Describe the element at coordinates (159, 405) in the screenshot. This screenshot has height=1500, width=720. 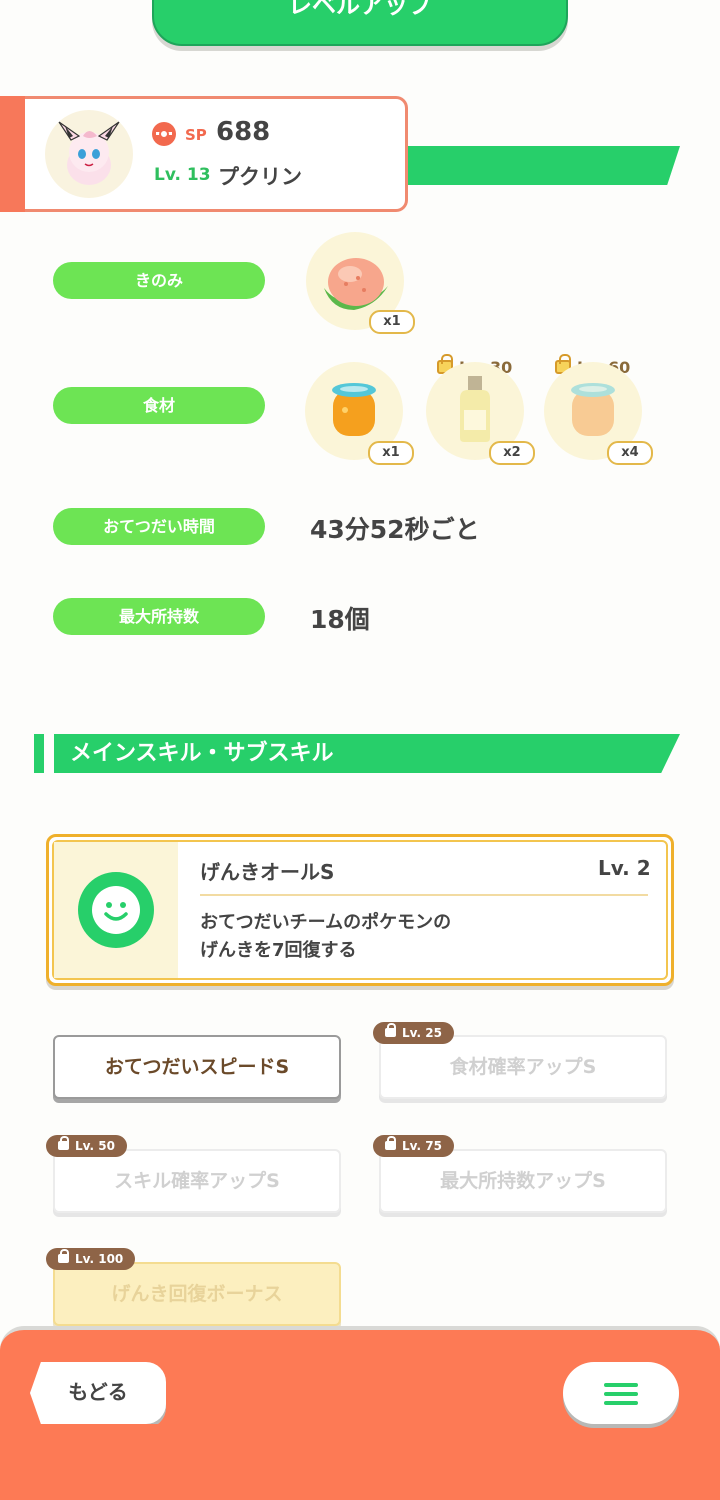
I see `ingredient-label-pill: 食材` at that location.